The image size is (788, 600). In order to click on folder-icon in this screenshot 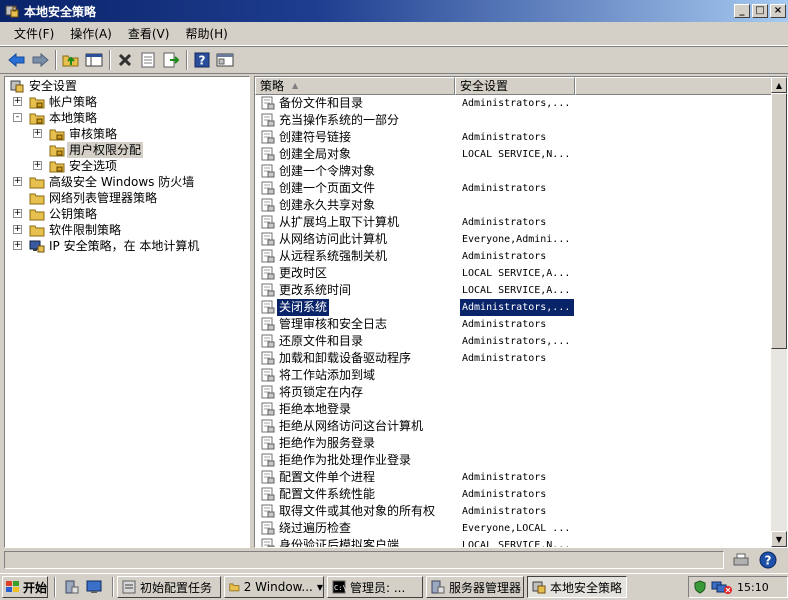, I will do `click(37, 230)`.